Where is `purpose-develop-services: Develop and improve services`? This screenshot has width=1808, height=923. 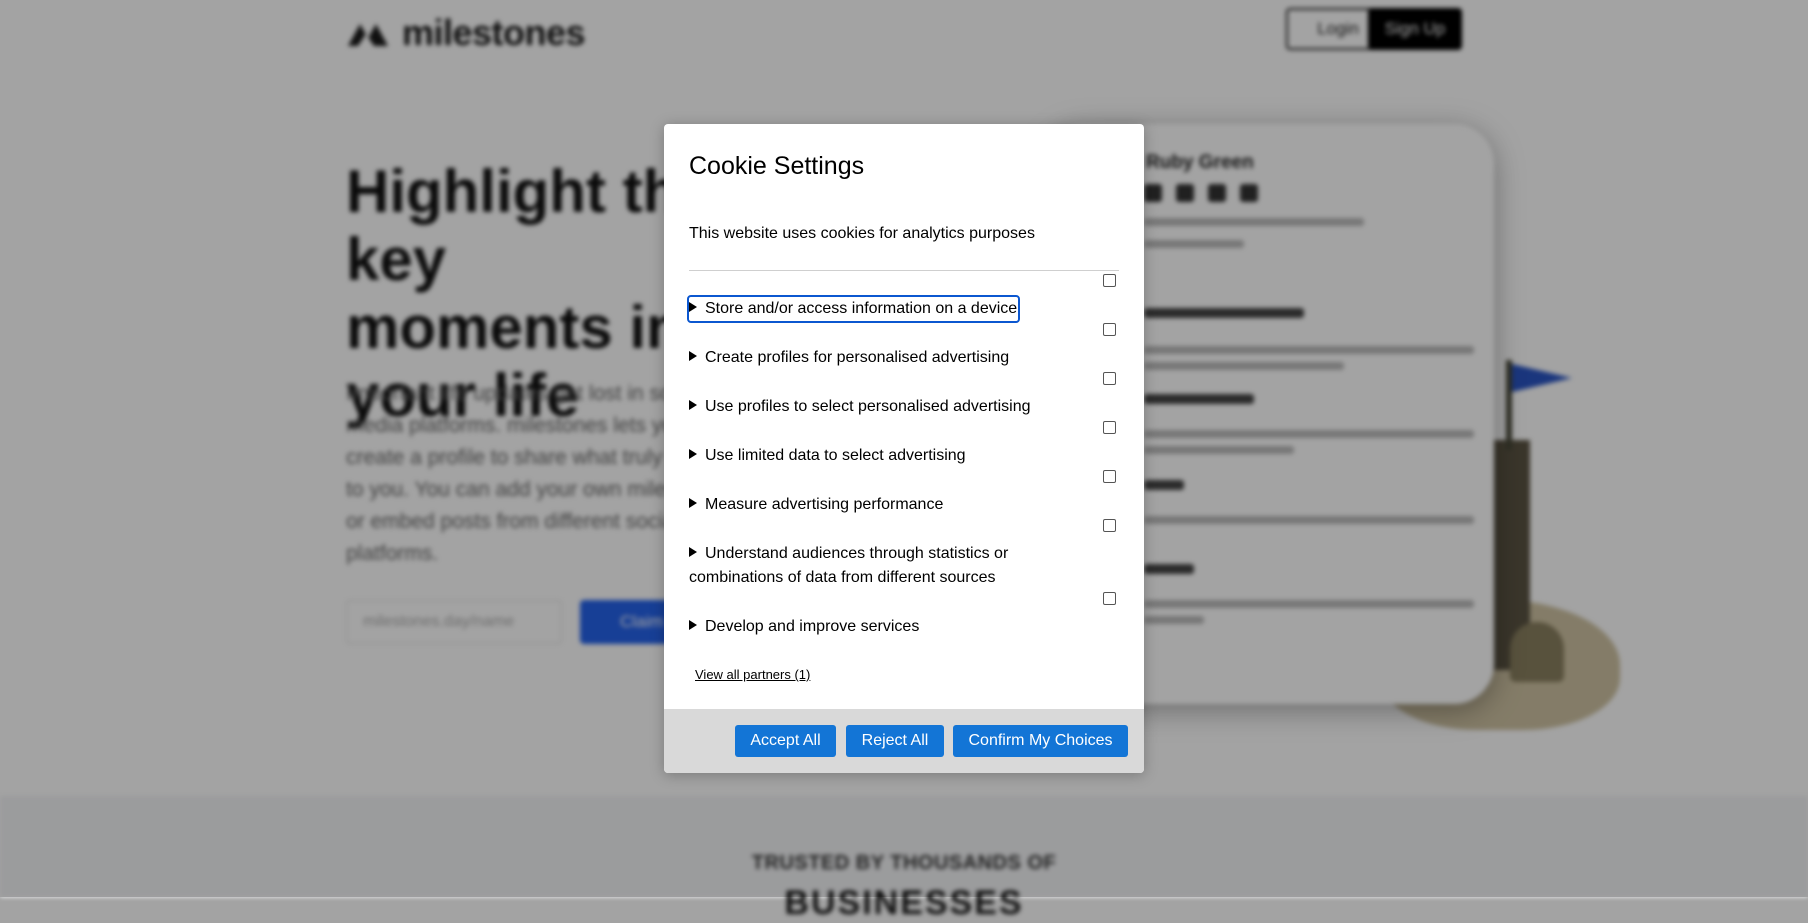
purpose-develop-services: Develop and improve services is located at coordinates (889, 627).